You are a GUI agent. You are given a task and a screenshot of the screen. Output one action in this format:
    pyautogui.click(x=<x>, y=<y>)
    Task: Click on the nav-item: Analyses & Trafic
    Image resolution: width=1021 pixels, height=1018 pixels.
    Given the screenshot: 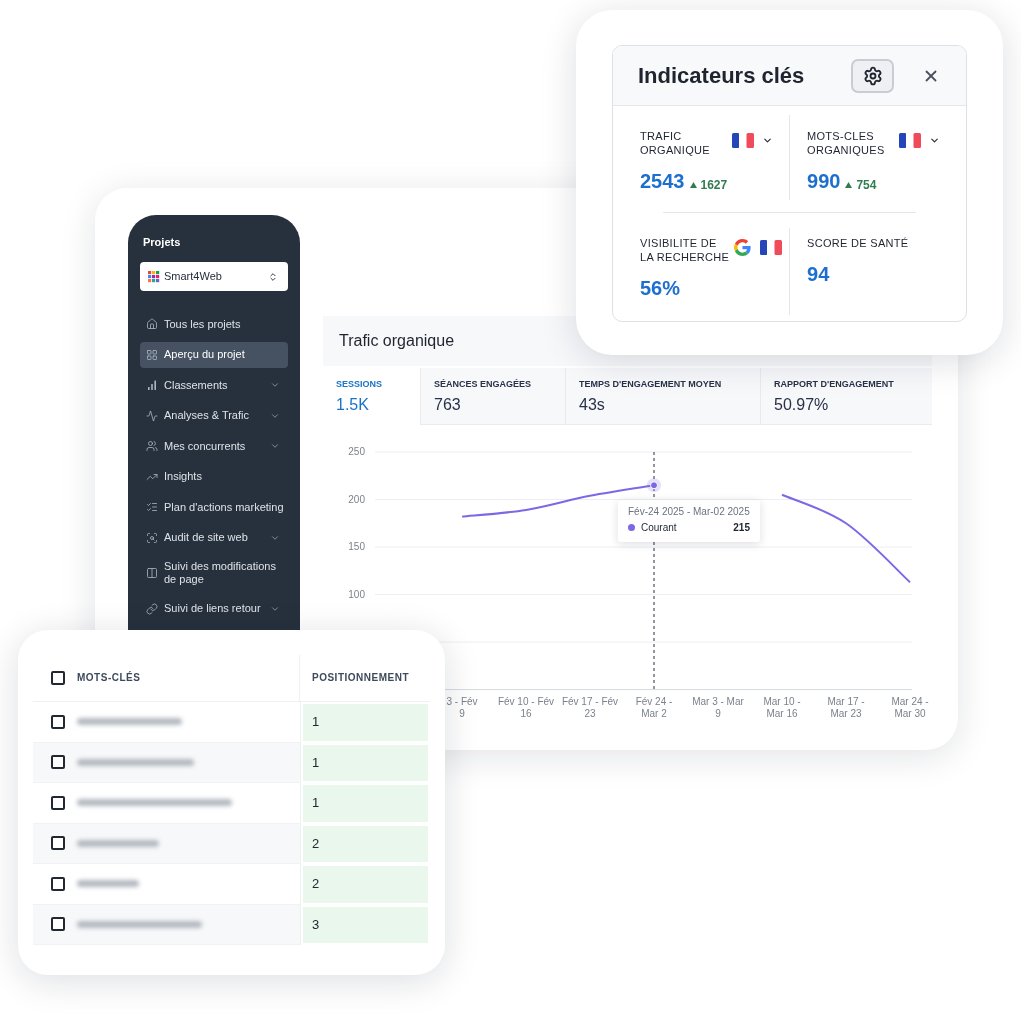 What is the action you would take?
    pyautogui.click(x=214, y=415)
    